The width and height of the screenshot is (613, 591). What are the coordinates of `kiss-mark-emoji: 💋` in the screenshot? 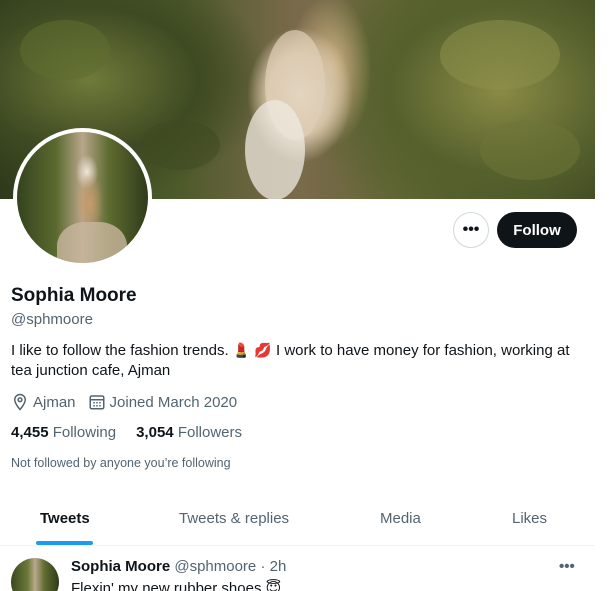 It's located at (263, 350).